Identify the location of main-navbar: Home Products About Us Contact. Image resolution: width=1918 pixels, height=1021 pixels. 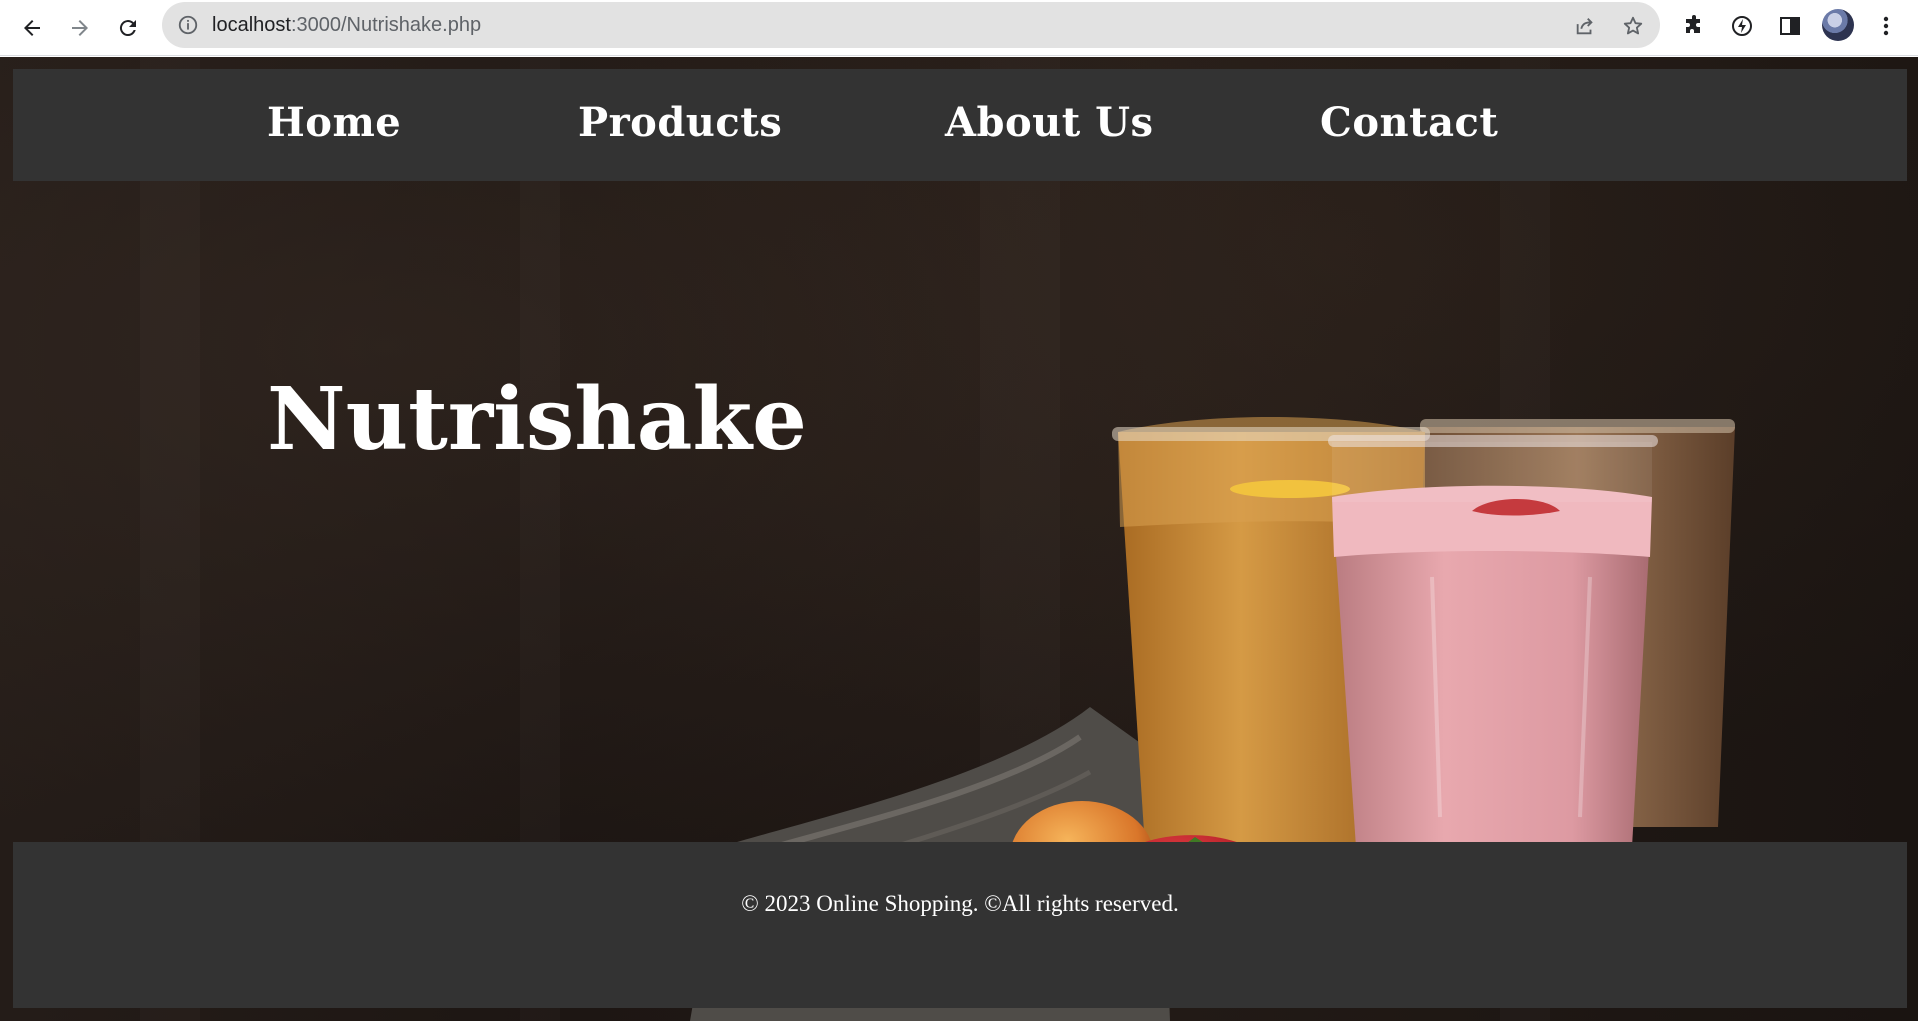
(960, 125).